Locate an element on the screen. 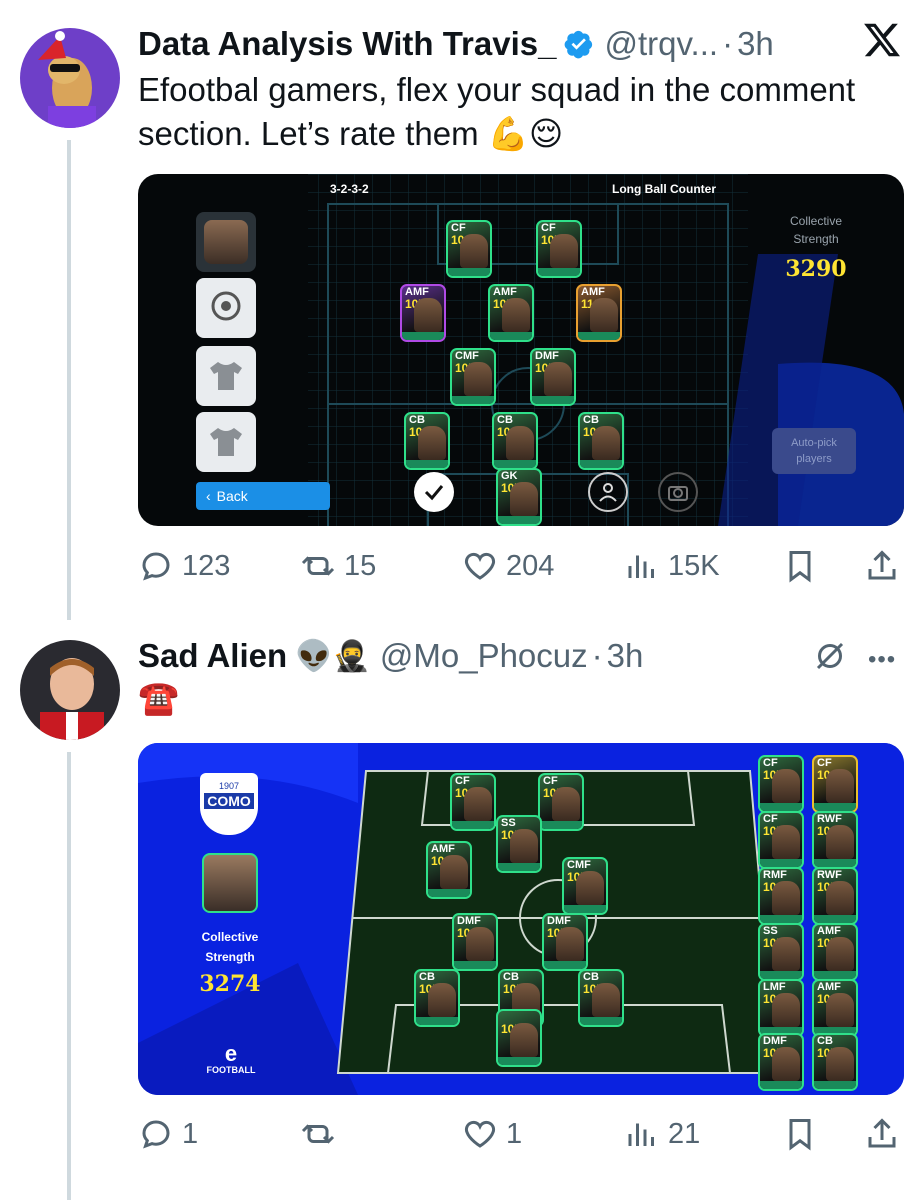 The height and width of the screenshot is (1200, 923). club-emblem-tile is located at coordinates (226, 308).